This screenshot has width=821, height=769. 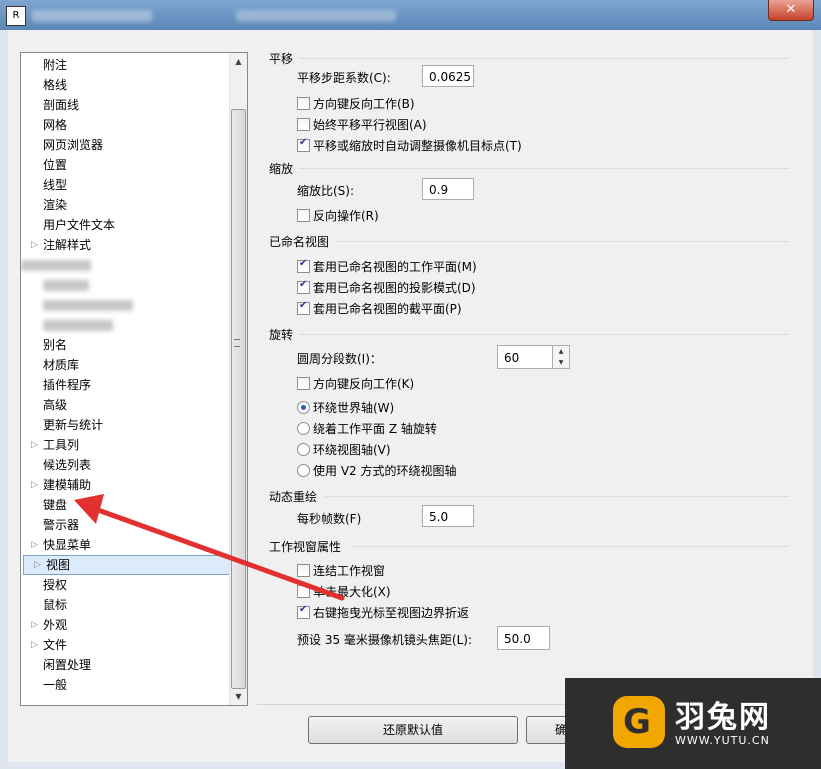 I want to click on close-button: ✕, so click(x=791, y=10).